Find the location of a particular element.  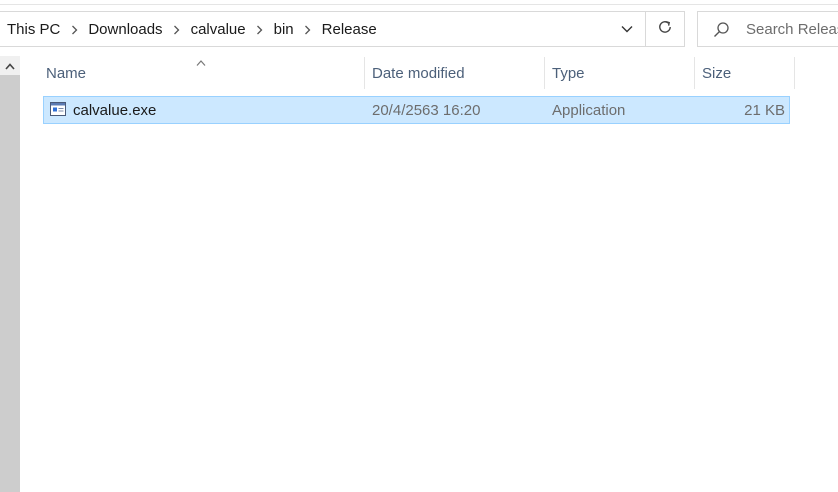

column-header-size-label: Size is located at coordinates (717, 73).